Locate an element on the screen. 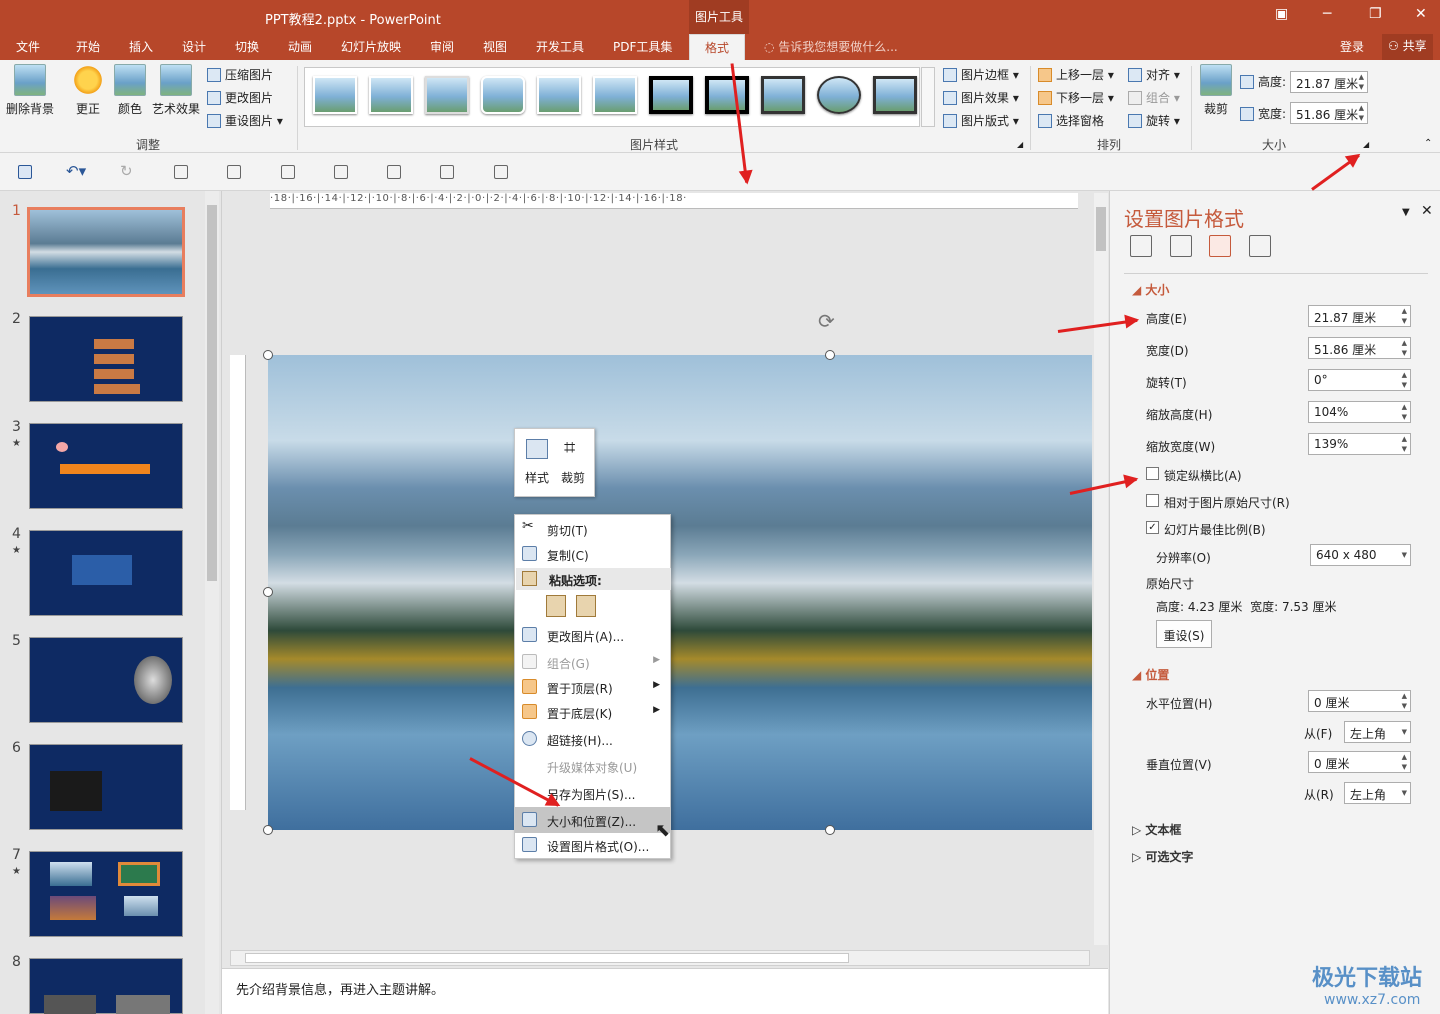 The width and height of the screenshot is (1440, 1014). maximize-button: ❐ is located at coordinates (1375, 14).